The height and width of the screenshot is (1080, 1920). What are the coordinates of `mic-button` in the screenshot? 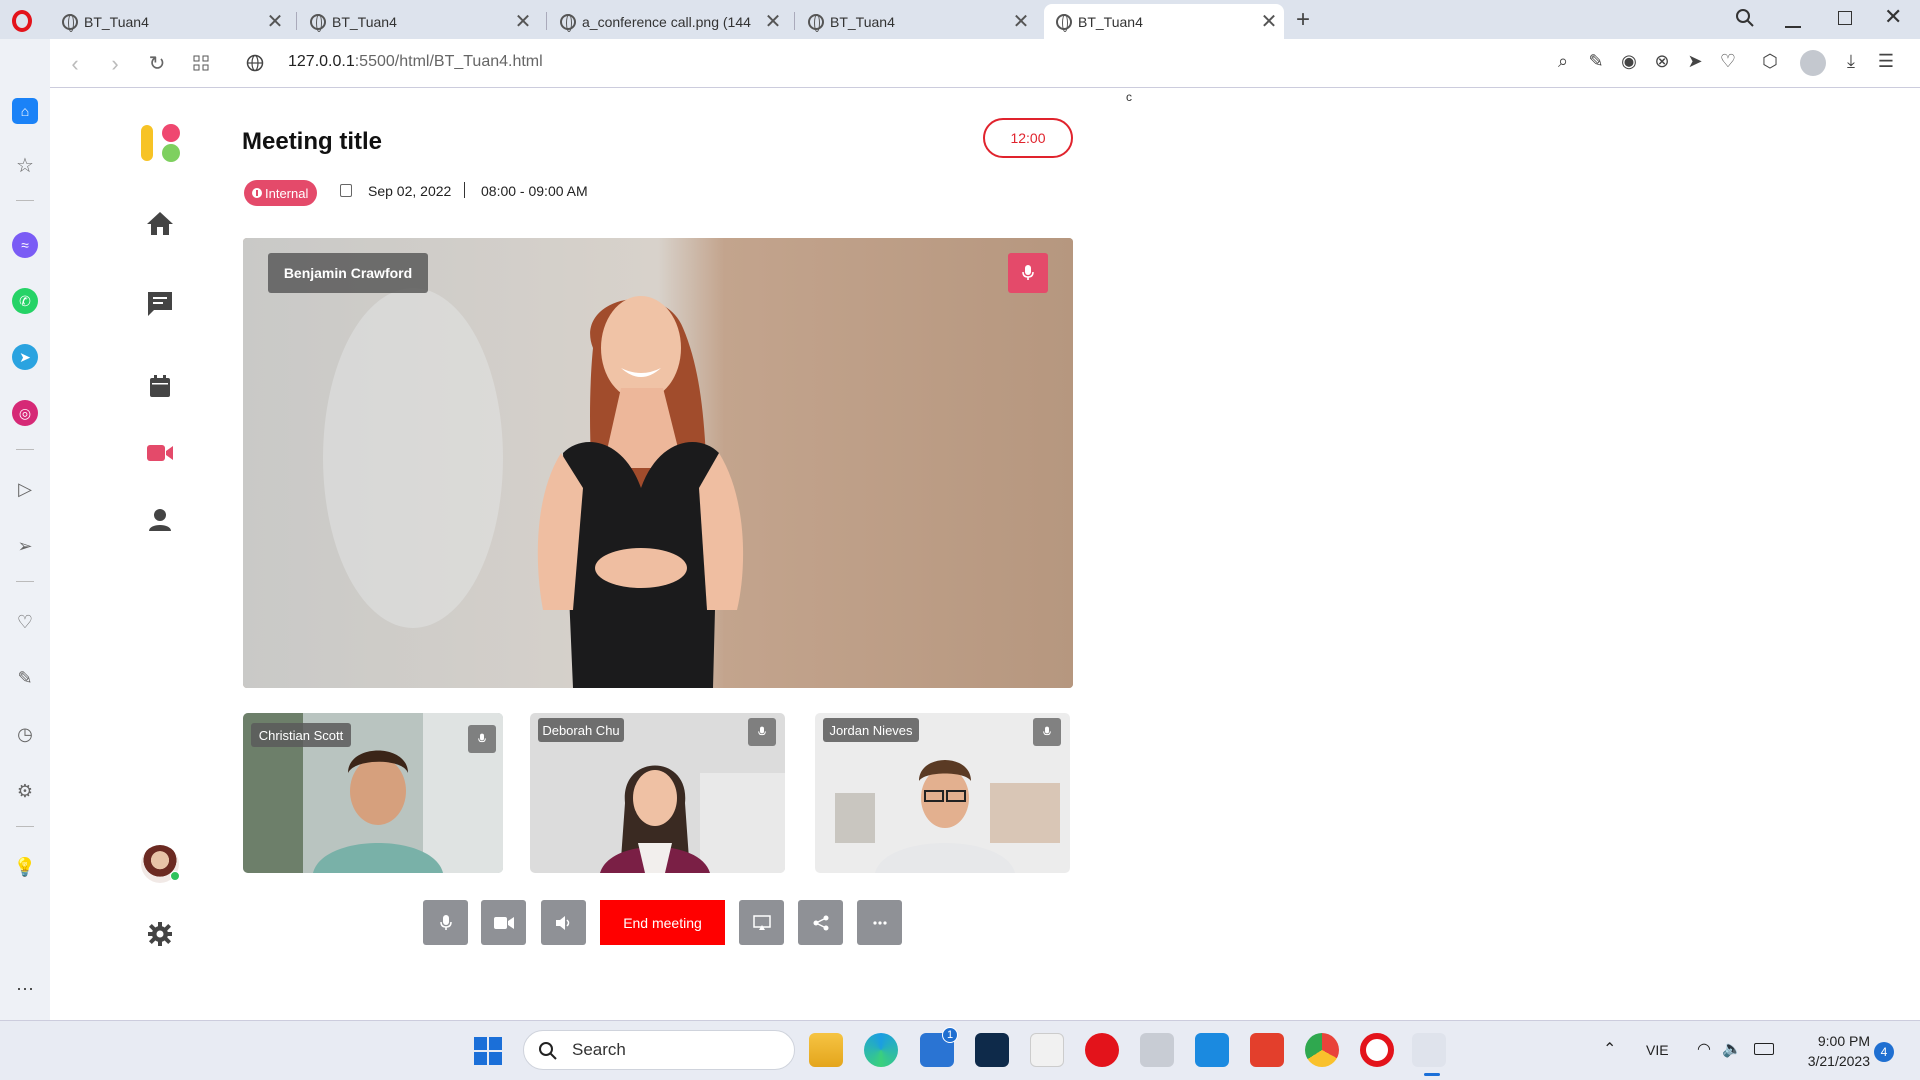 It's located at (445, 922).